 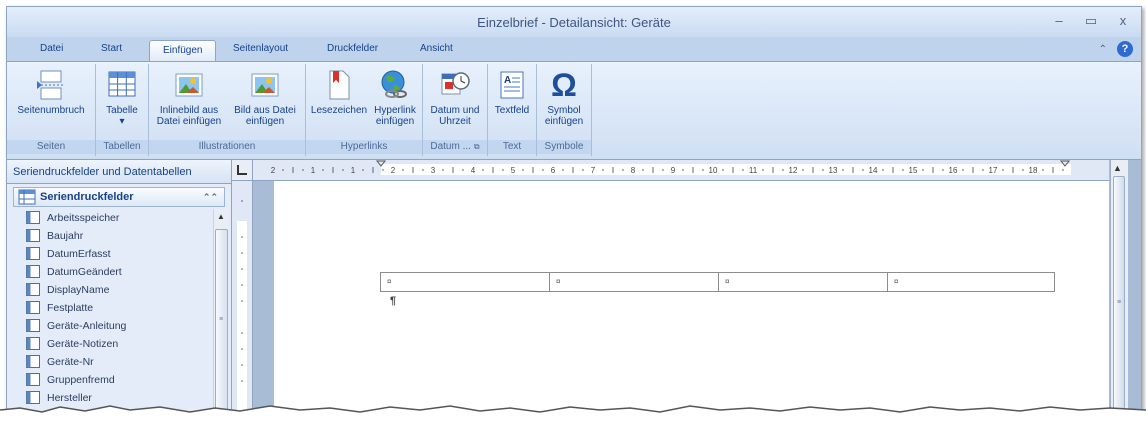 What do you see at coordinates (118, 380) in the screenshot?
I see `list-item: Gruppenfremd` at bounding box center [118, 380].